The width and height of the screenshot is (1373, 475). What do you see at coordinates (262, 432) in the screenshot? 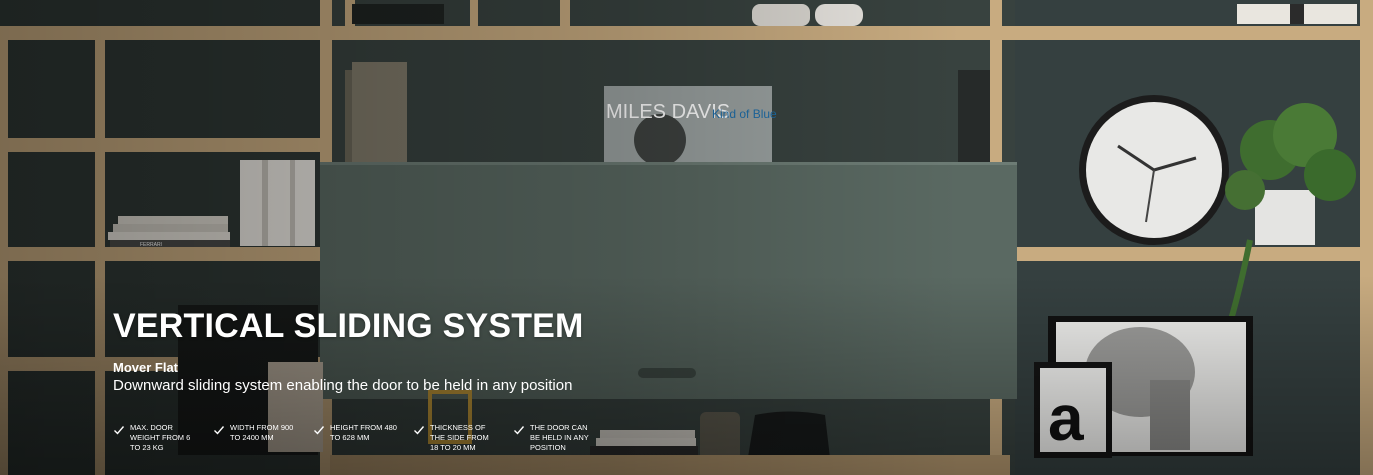
I see `feature-text: WIDTH FROM 900 TO 2400 MM` at bounding box center [262, 432].